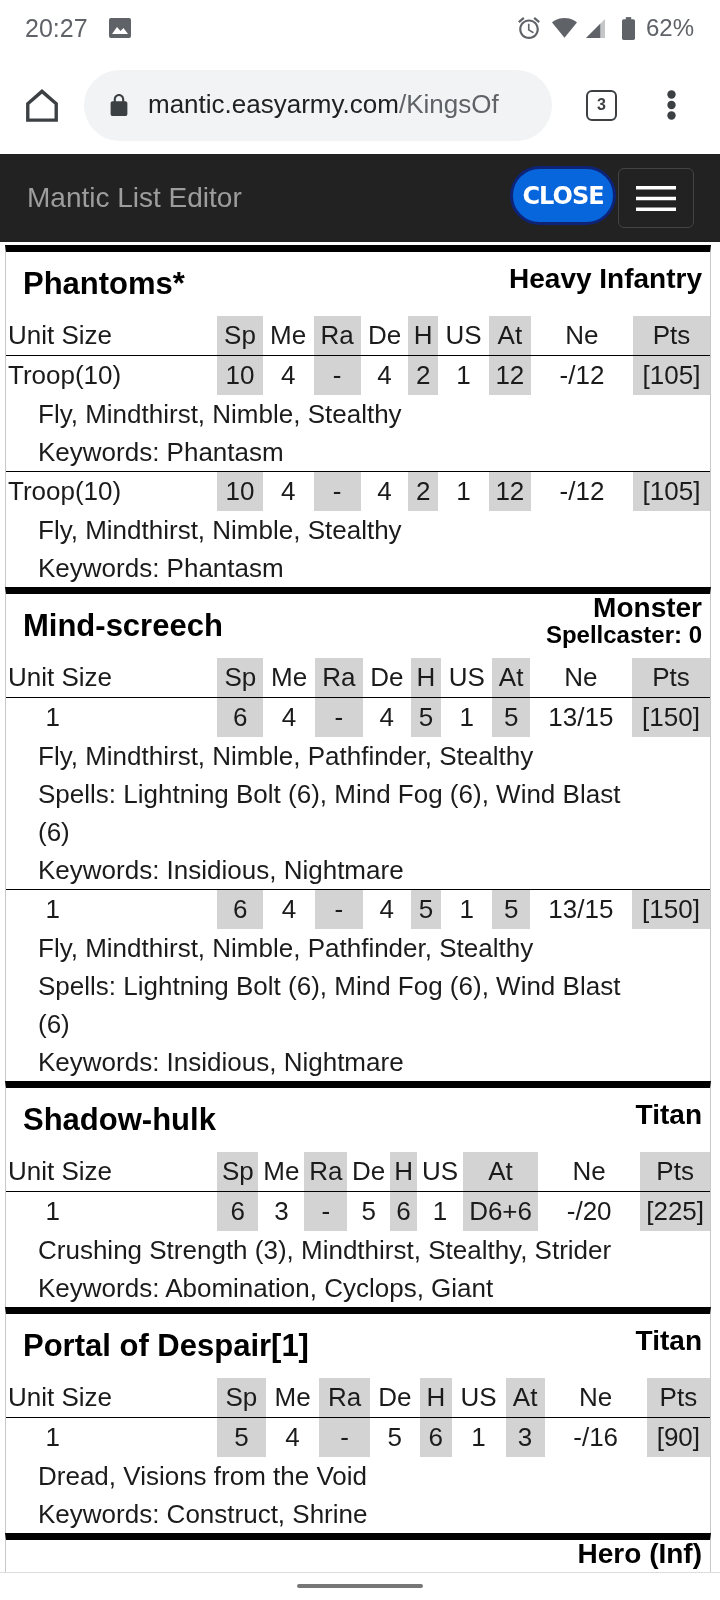 Image resolution: width=720 pixels, height=1600 pixels. Describe the element at coordinates (581, 491) in the screenshot. I see `stat-cell: -/12` at that location.